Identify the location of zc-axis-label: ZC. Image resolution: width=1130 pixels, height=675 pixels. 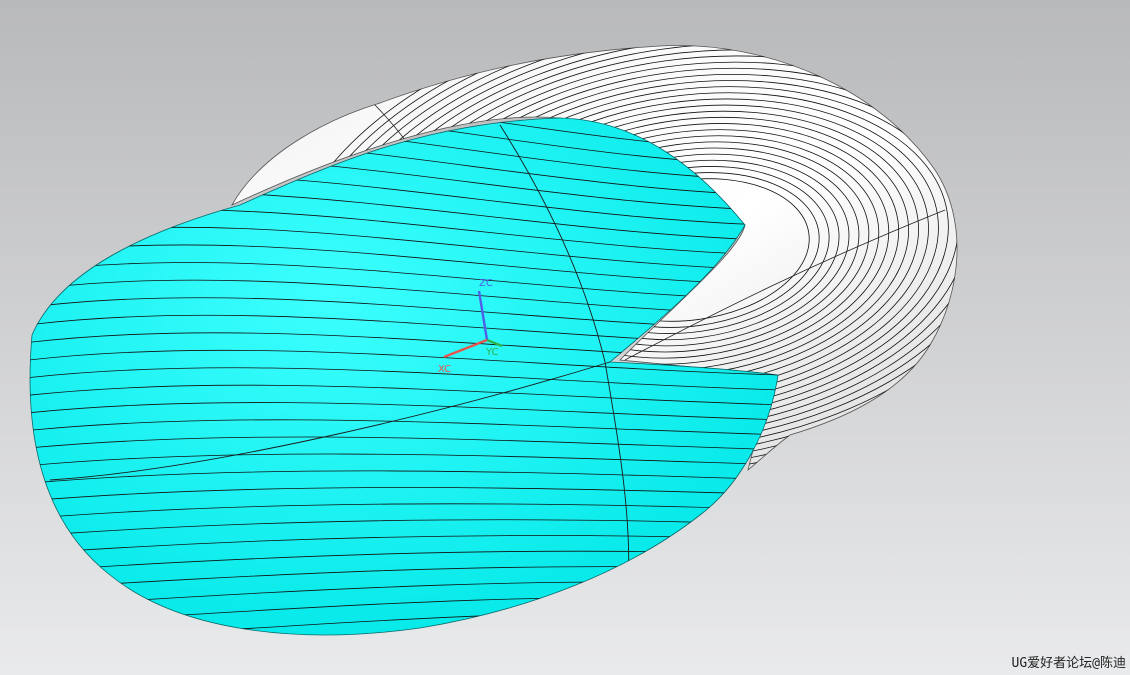
(486, 283).